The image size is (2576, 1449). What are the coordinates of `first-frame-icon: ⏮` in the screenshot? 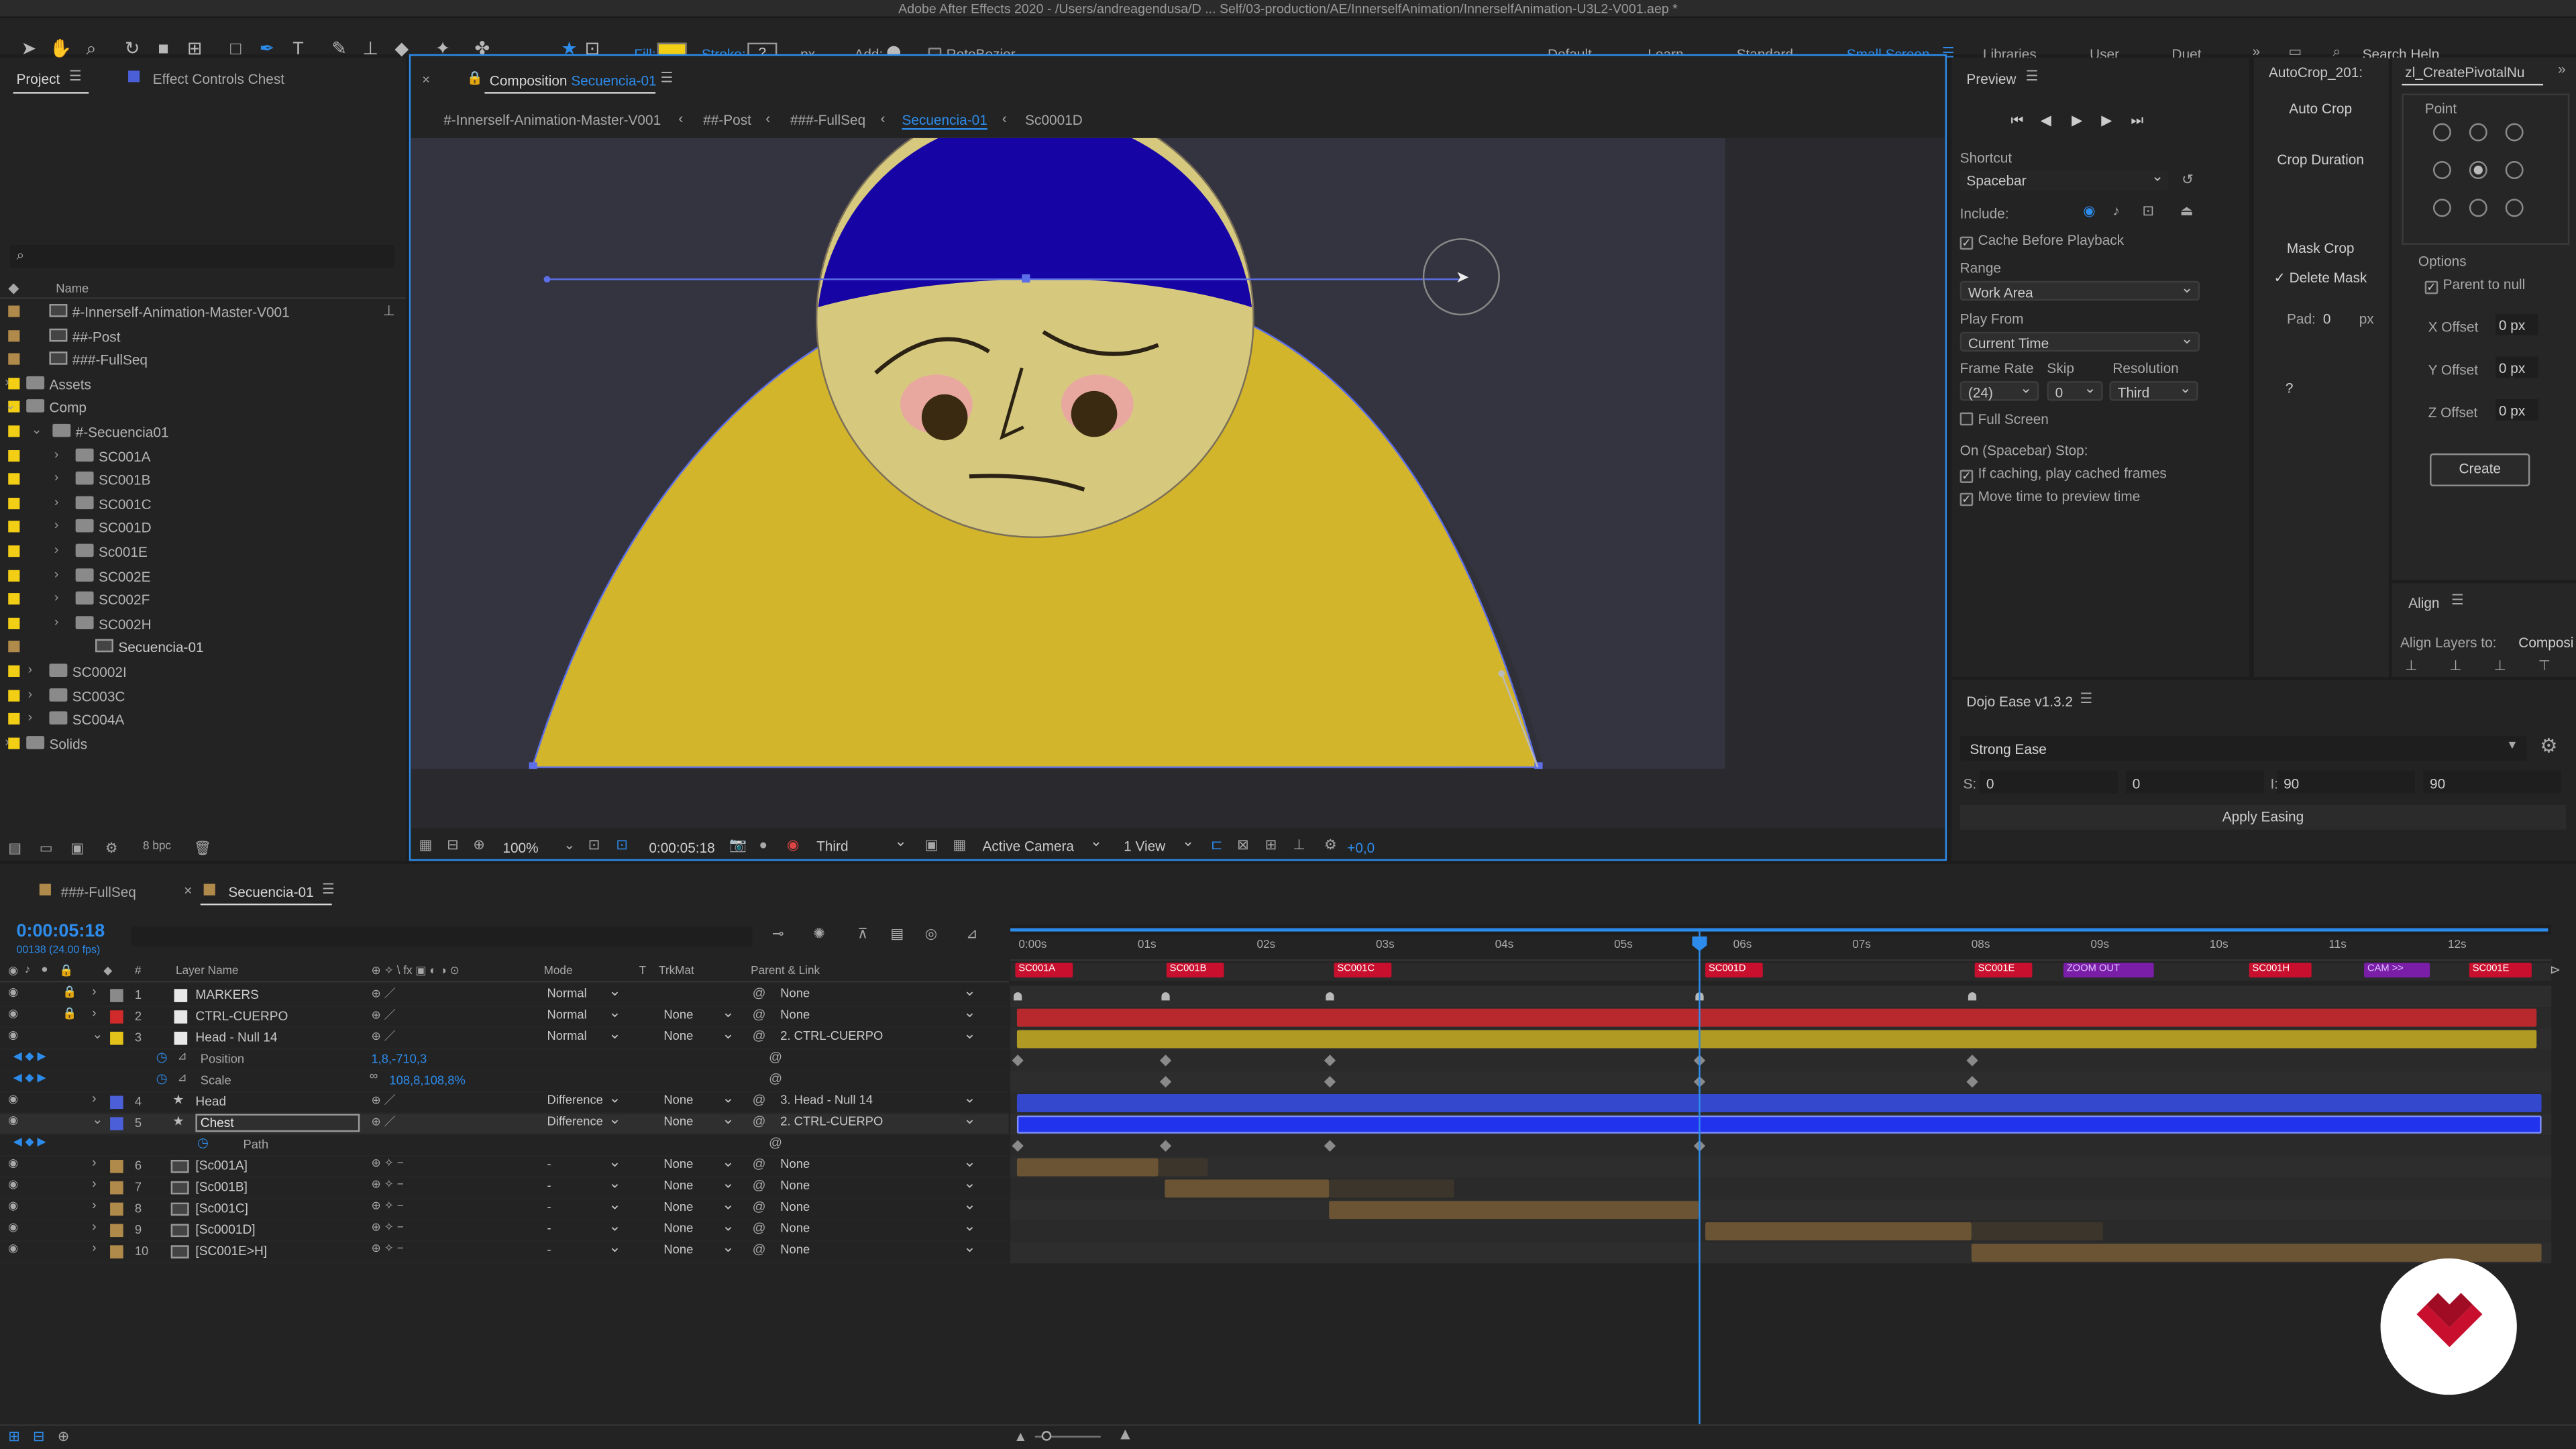 It's located at (2017, 121).